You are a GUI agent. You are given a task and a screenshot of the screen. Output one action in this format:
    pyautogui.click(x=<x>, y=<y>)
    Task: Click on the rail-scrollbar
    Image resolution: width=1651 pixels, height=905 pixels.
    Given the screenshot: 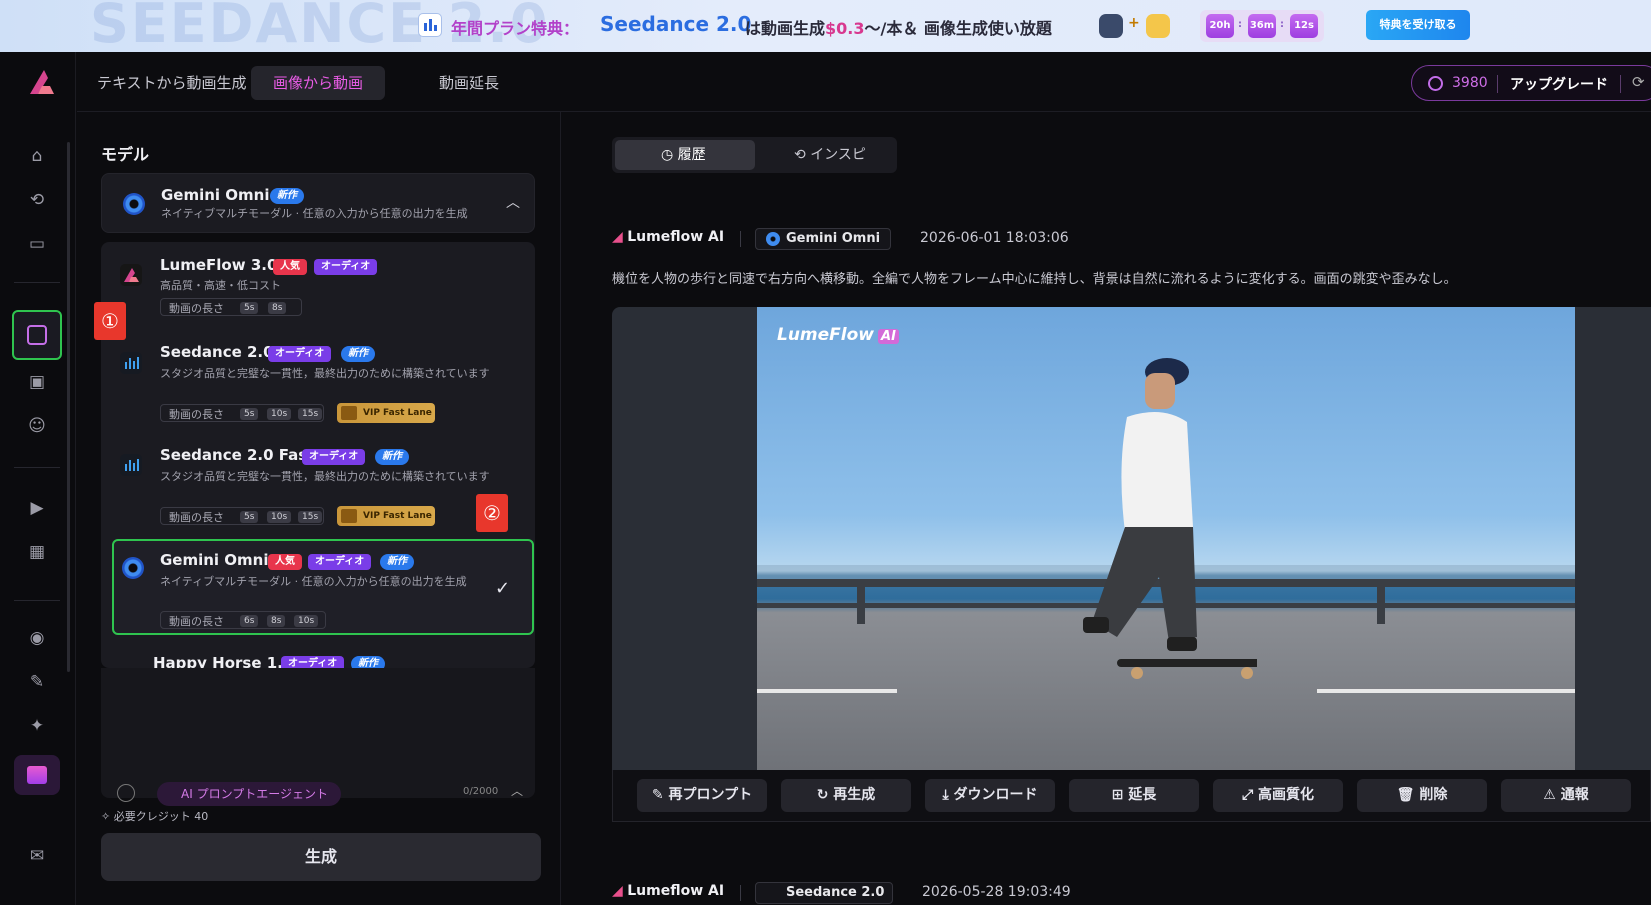 What is the action you would take?
    pyautogui.click(x=68, y=407)
    